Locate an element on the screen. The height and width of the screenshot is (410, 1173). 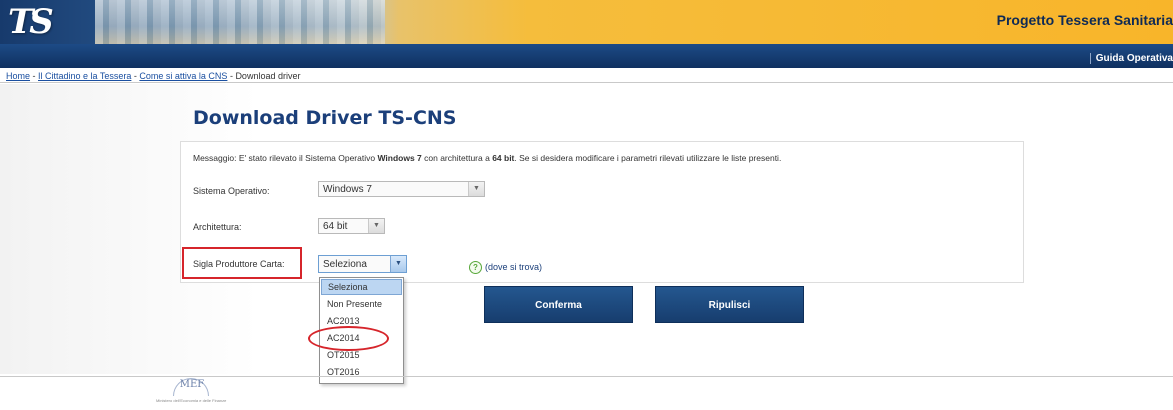
nav-link-guida-operativa: Guida Operativa is located at coordinates (1134, 58).